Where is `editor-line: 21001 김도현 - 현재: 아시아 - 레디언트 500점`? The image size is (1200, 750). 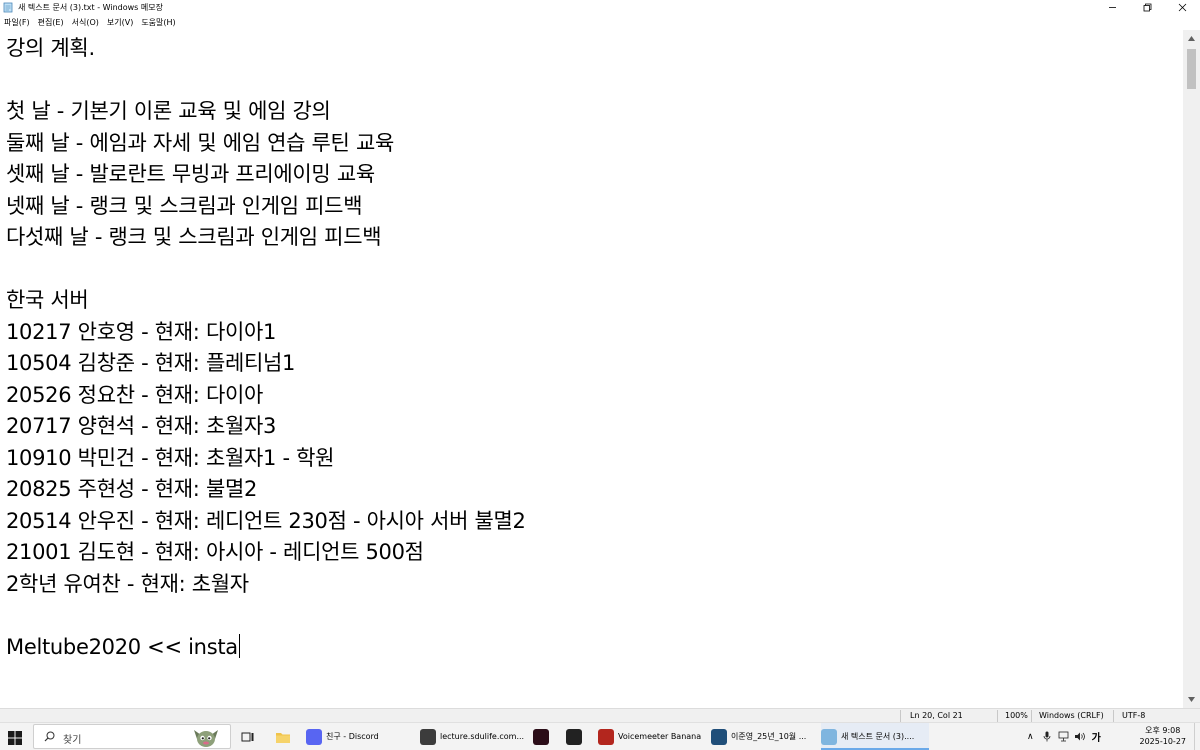
editor-line: 21001 김도현 - 현재: 아시아 - 레디언트 500점 is located at coordinates (266, 553).